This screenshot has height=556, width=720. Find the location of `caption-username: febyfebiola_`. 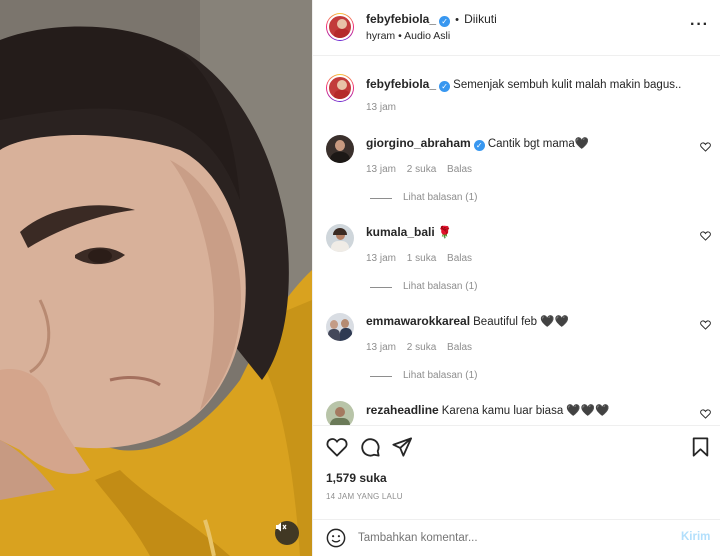

caption-username: febyfebiola_ is located at coordinates (401, 84).